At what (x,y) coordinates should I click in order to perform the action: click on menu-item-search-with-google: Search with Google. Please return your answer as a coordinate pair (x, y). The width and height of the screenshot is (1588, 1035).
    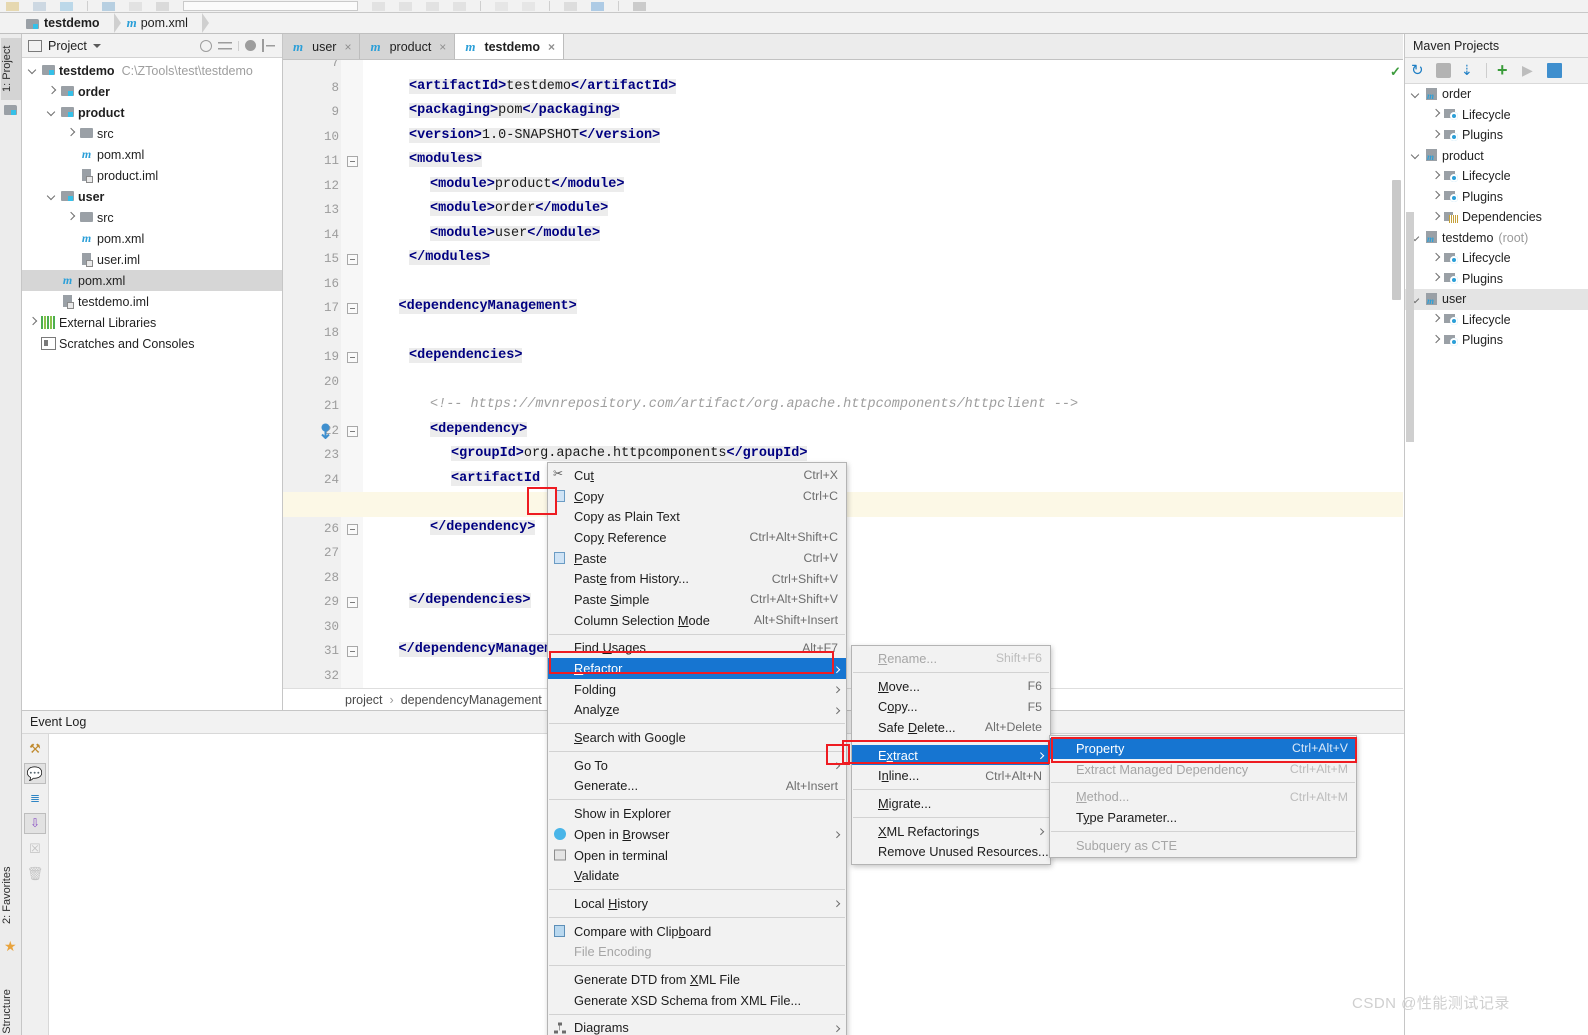
    Looking at the image, I should click on (697, 737).